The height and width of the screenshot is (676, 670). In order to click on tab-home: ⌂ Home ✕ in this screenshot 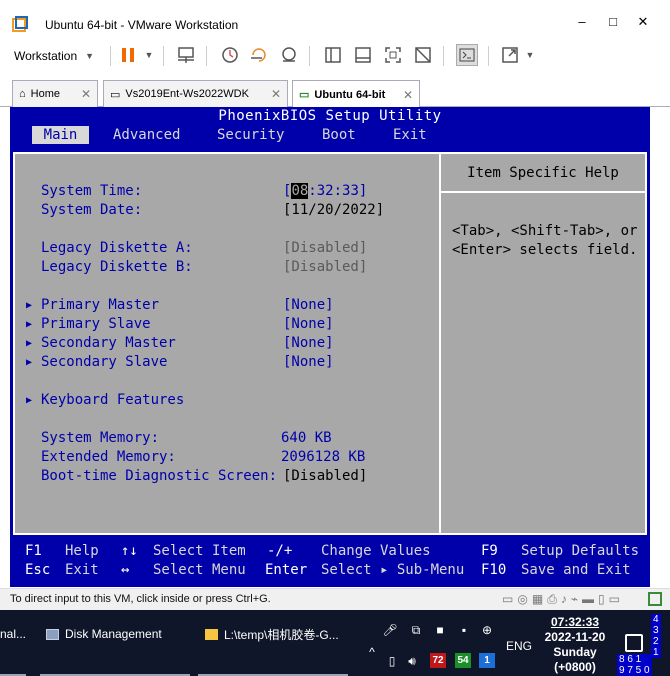, I will do `click(55, 93)`.